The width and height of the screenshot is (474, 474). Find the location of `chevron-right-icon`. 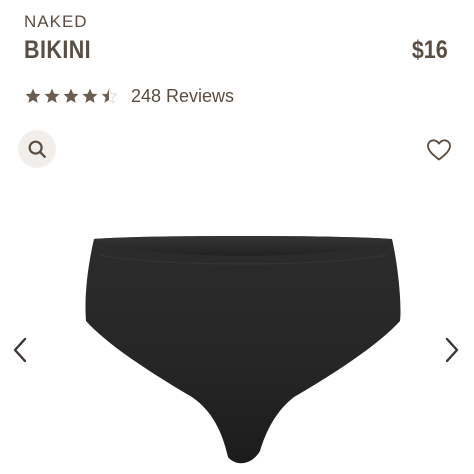

chevron-right-icon is located at coordinates (452, 350).